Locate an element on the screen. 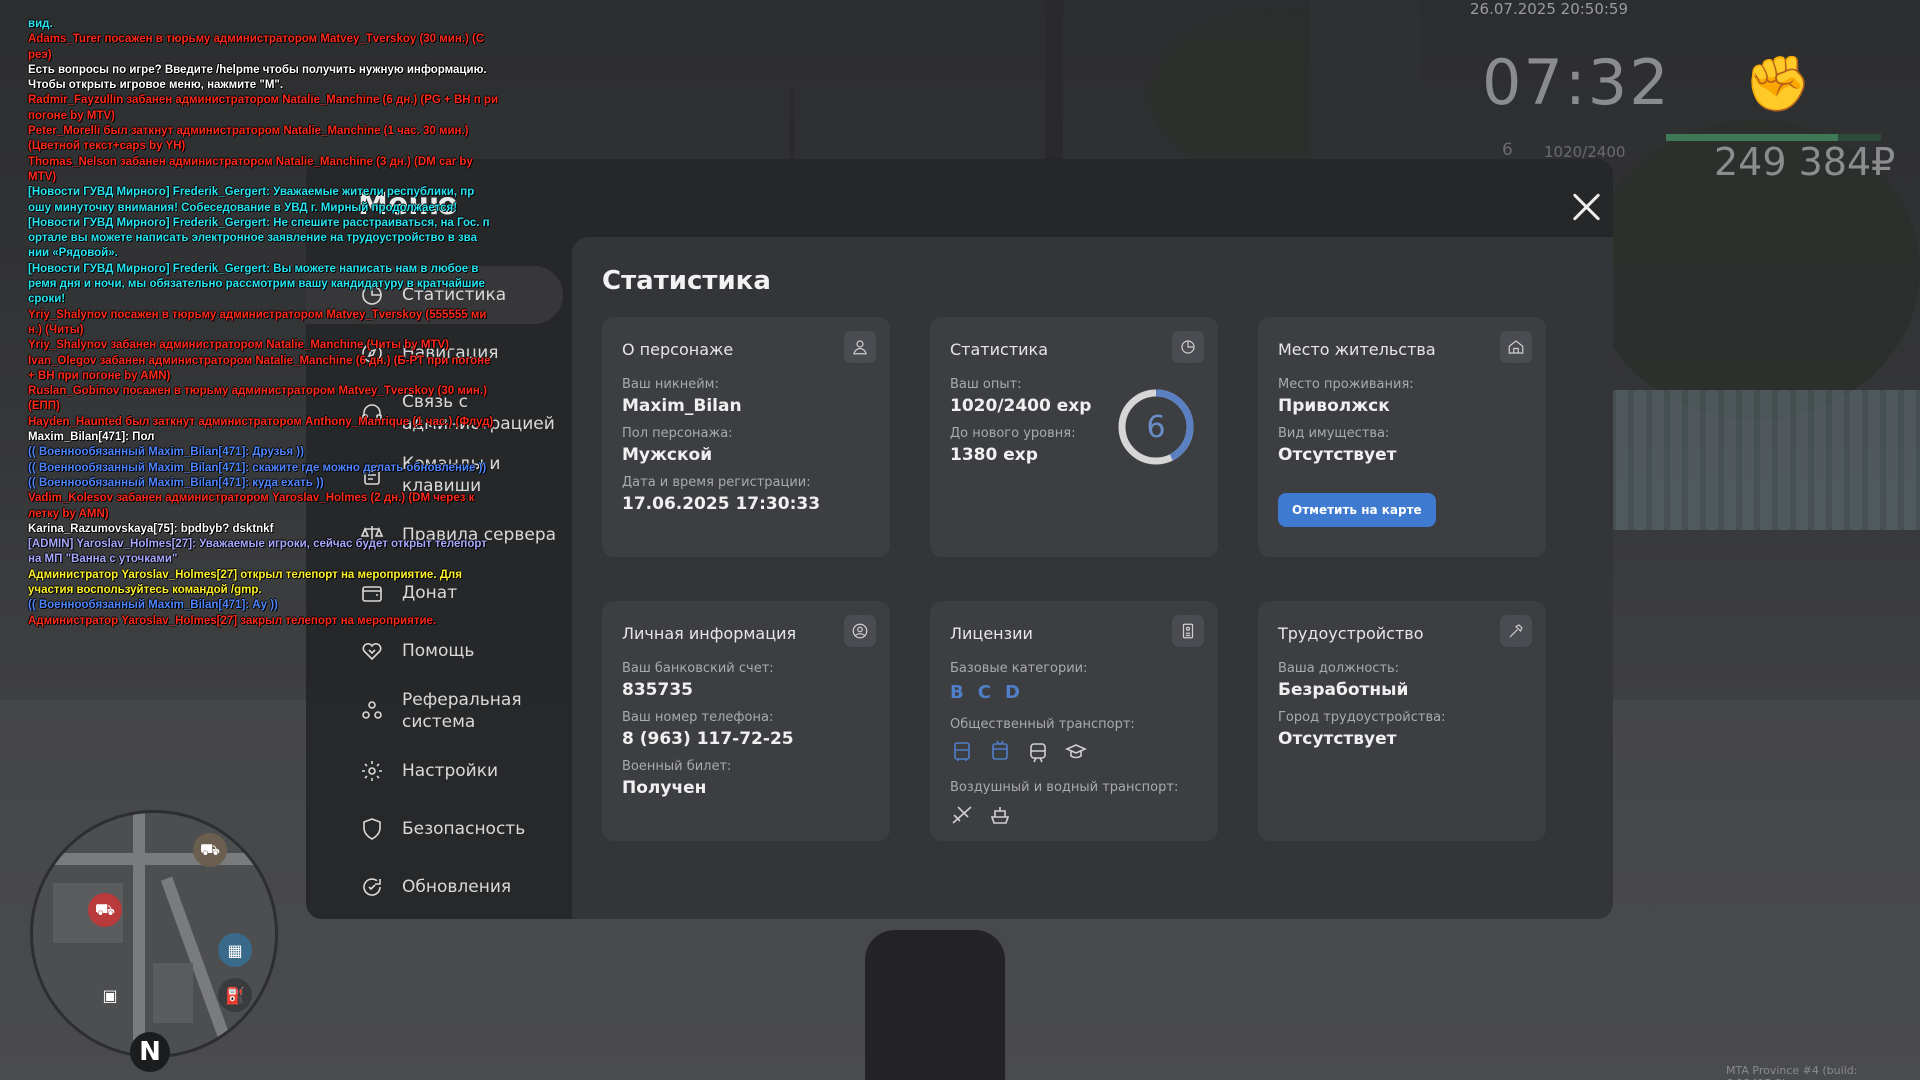 This screenshot has height=1080, width=1920. hud-level: 6 is located at coordinates (1507, 150).